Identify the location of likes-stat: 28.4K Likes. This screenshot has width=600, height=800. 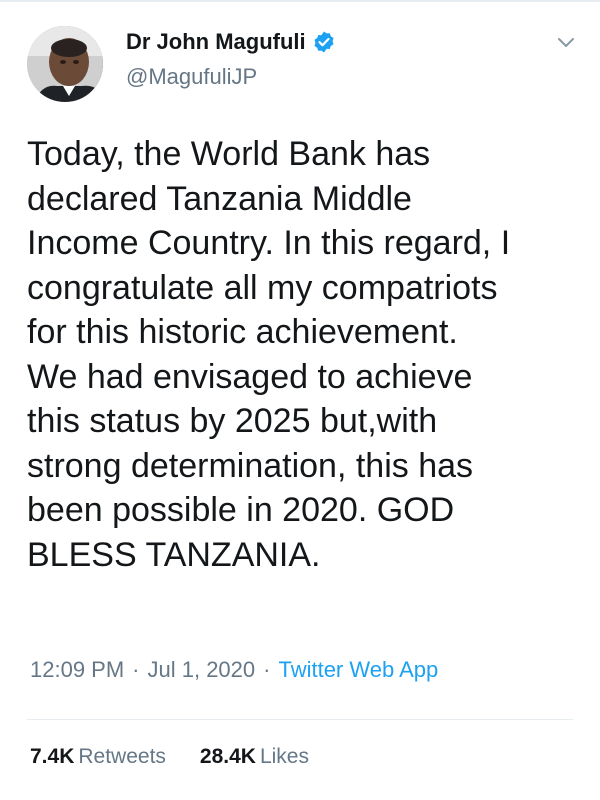
(254, 757).